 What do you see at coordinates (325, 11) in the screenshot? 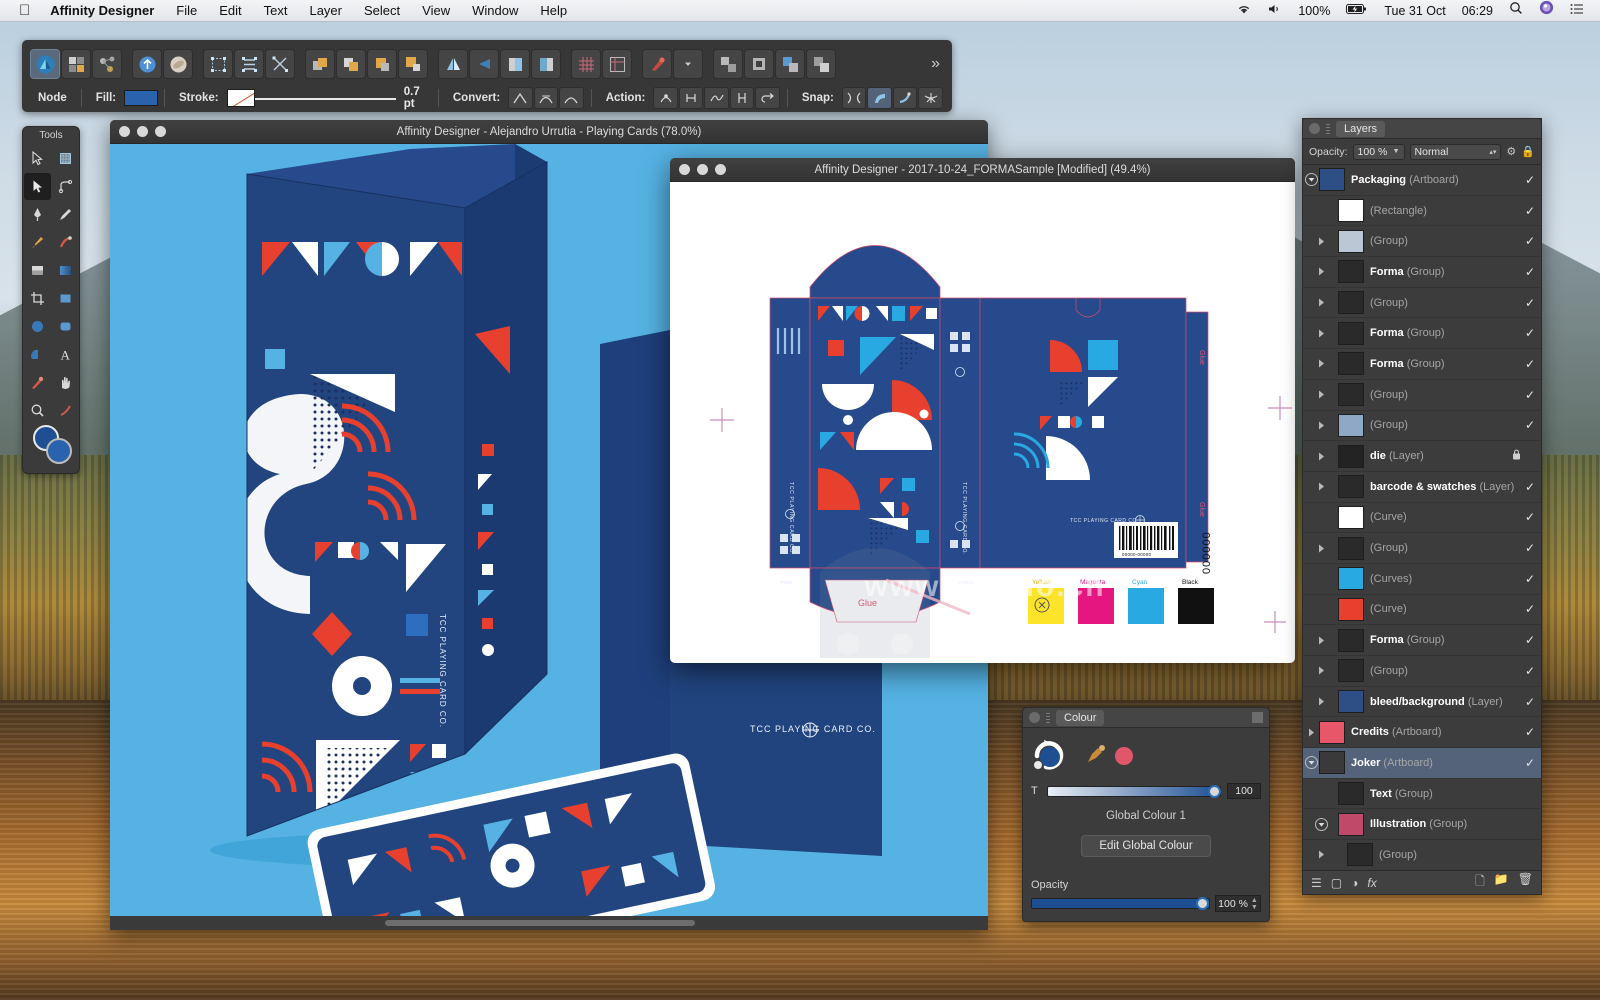
I see `menu-layer: Layer` at bounding box center [325, 11].